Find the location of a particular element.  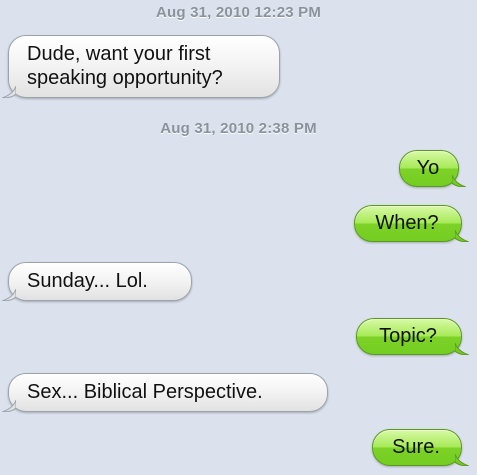

received-message-bubble: Sunday... Lol. is located at coordinates (97, 281).